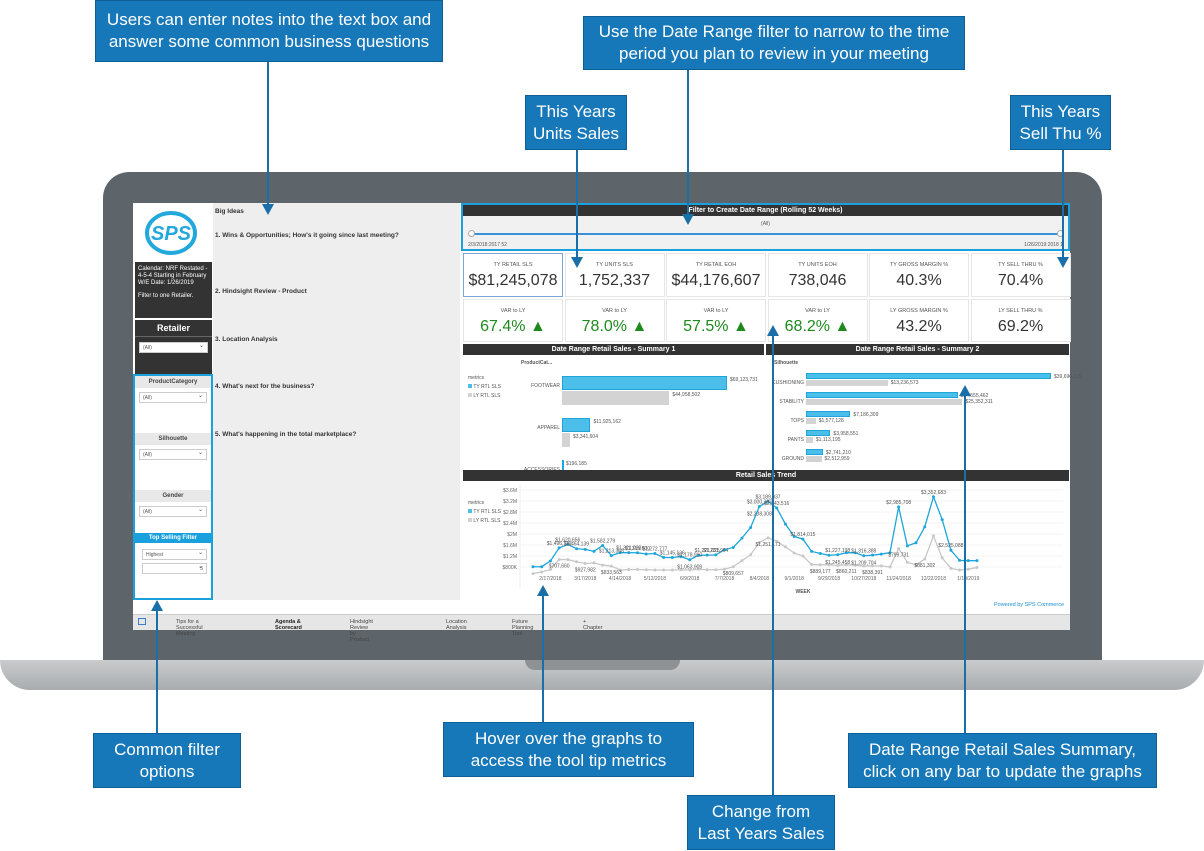 This screenshot has width=1204, height=851. What do you see at coordinates (919, 320) in the screenshot?
I see `kpi-var-card: LY GROSS MARGIN % 43.2%` at bounding box center [919, 320].